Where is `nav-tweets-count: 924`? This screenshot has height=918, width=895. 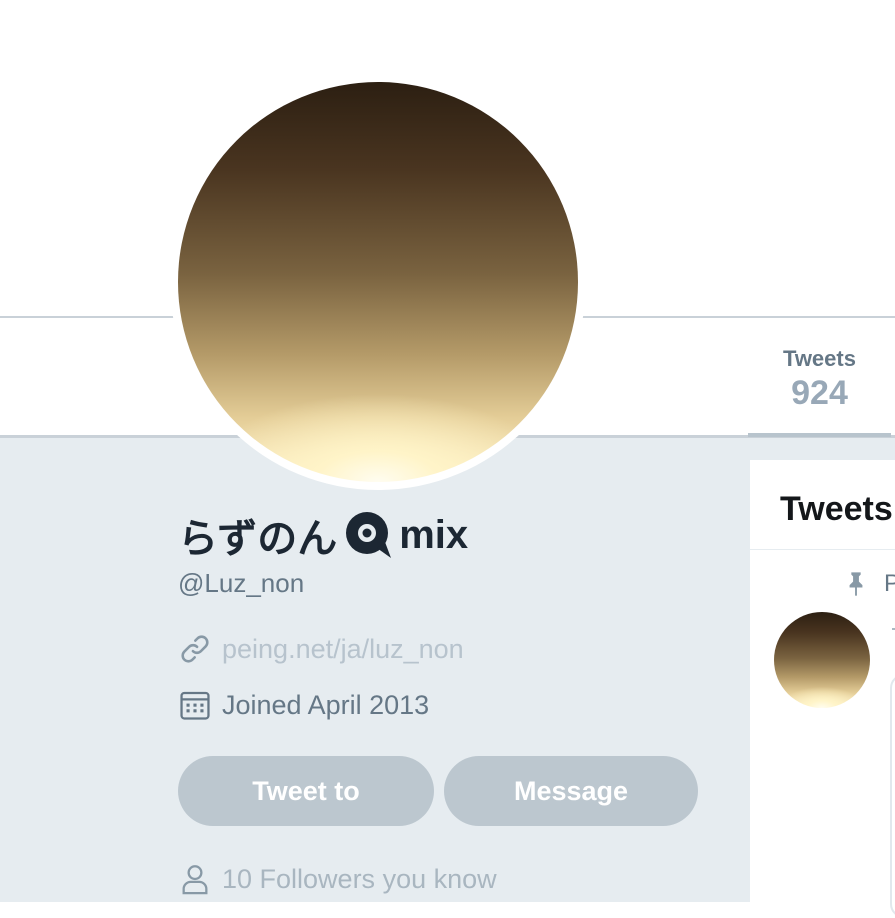 nav-tweets-count: 924 is located at coordinates (819, 393).